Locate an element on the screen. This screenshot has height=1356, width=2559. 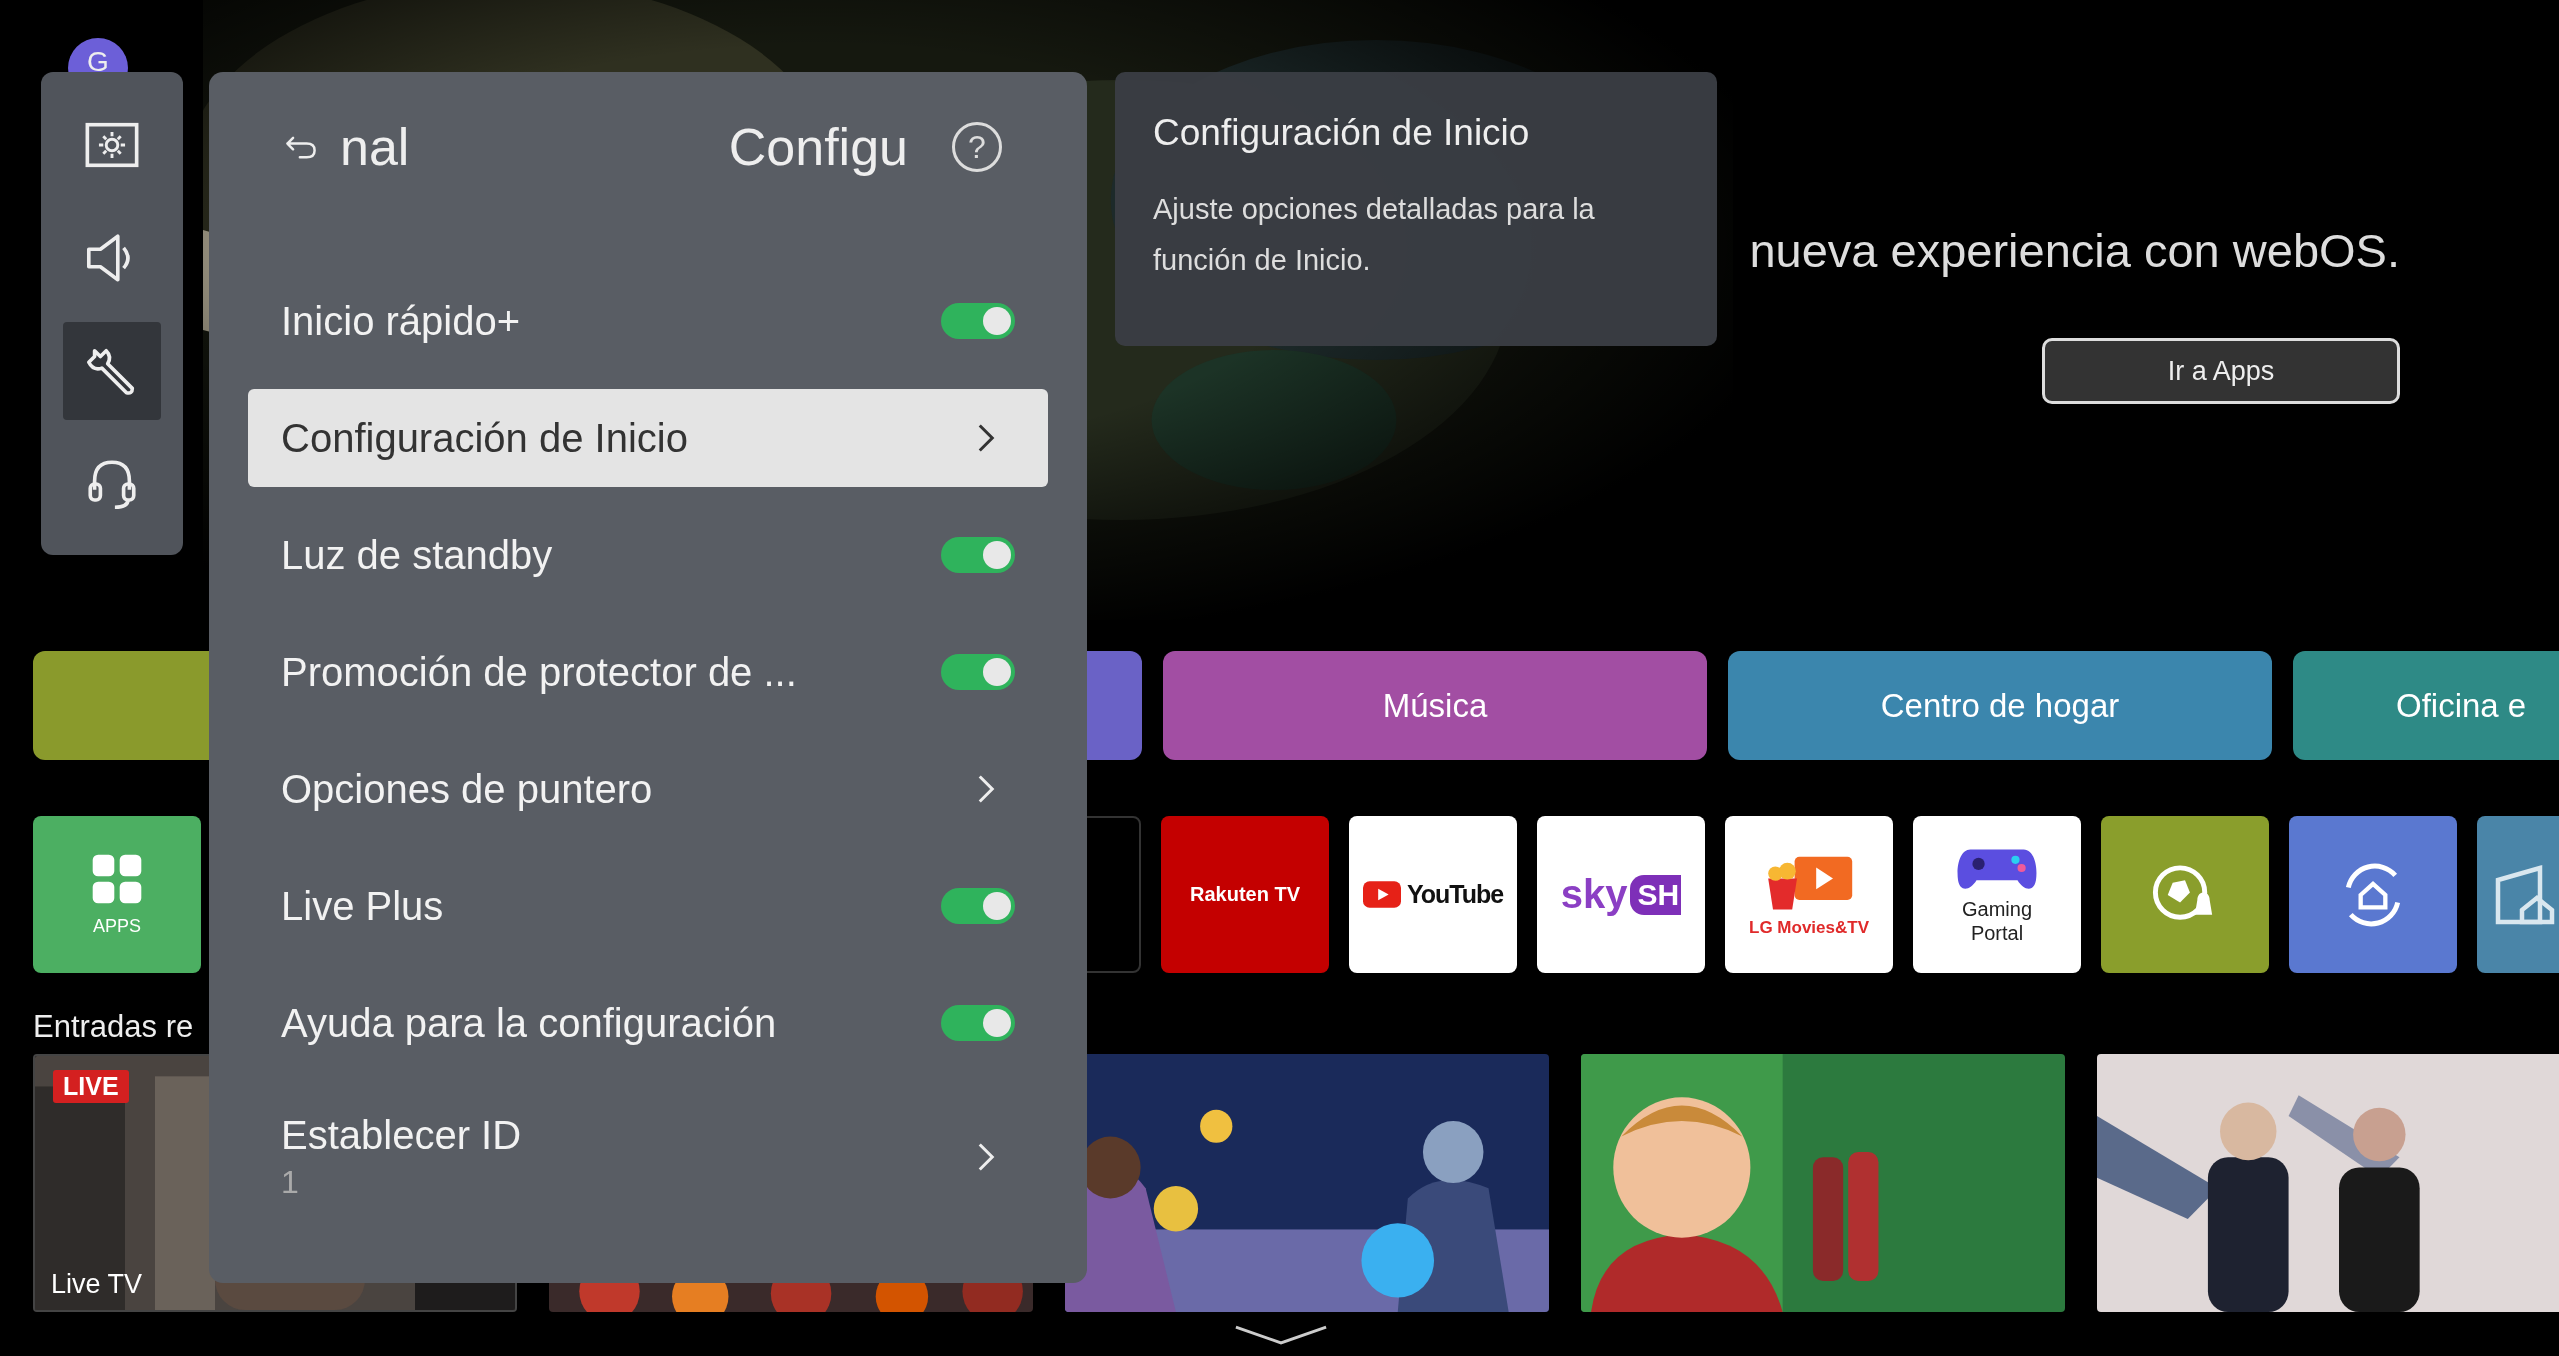
play-icon is located at coordinates (1381, 894).